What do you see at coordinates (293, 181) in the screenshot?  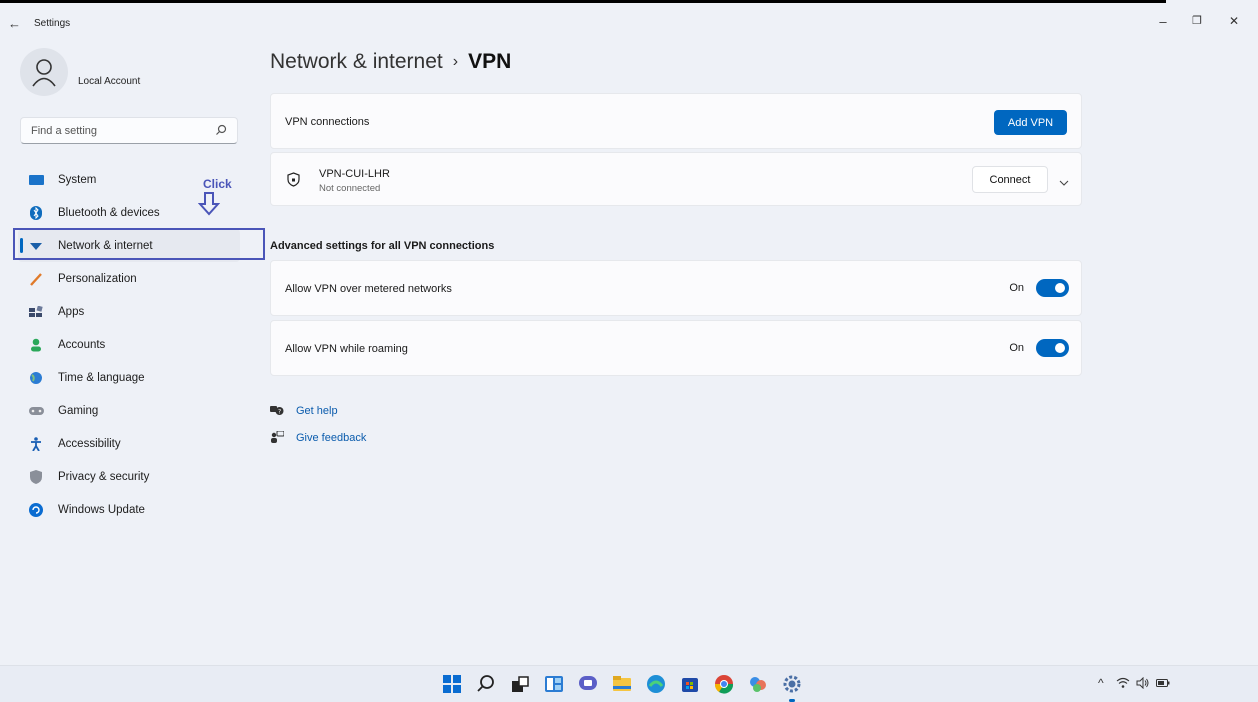 I see `vpn-shield-icon` at bounding box center [293, 181].